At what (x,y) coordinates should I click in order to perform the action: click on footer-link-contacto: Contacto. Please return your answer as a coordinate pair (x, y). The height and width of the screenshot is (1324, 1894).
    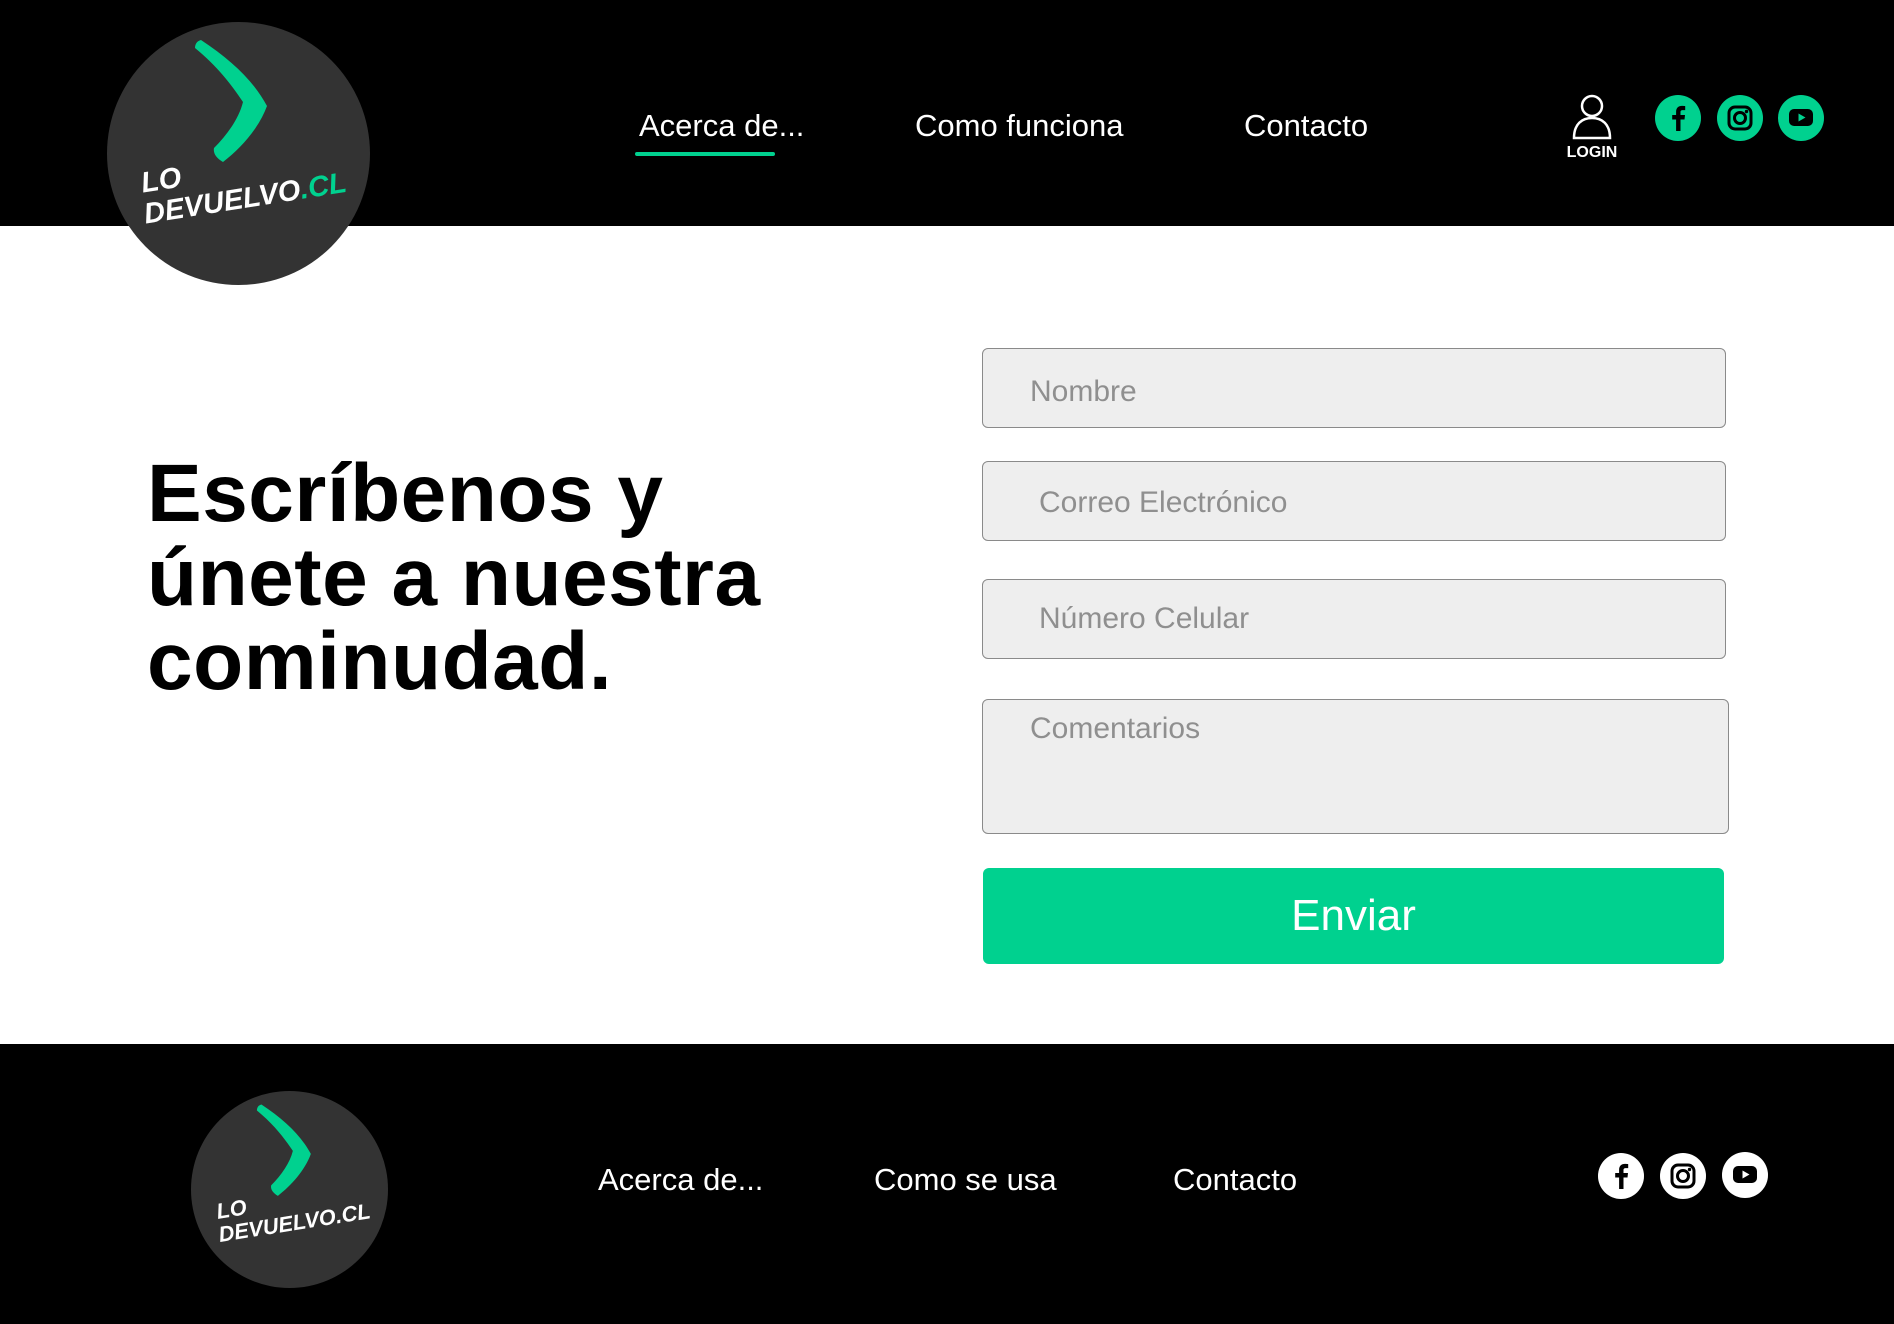
    Looking at the image, I should click on (1235, 1180).